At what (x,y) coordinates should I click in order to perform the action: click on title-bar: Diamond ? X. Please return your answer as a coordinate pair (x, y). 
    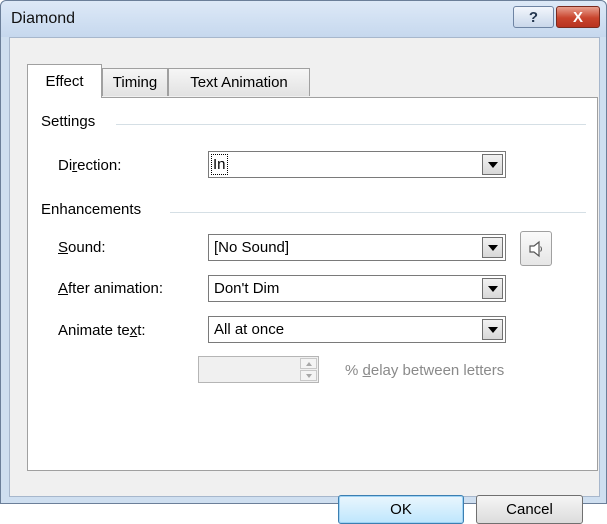
    Looking at the image, I should click on (303, 19).